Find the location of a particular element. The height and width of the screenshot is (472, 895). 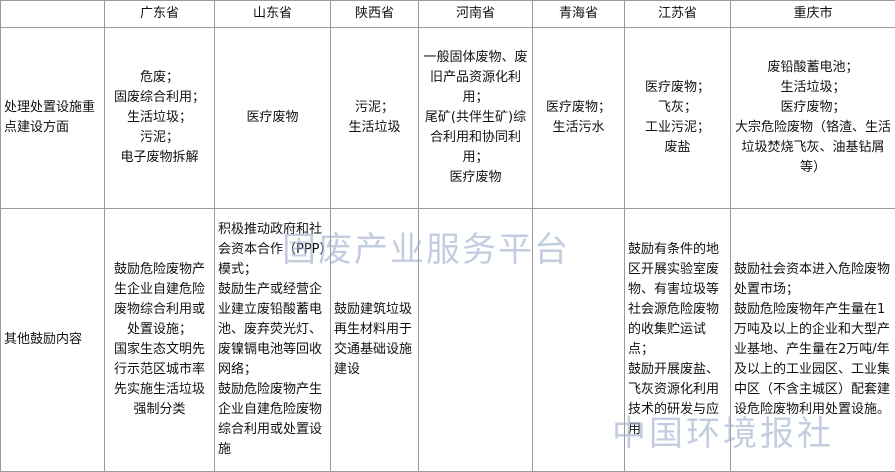

table-cell: 危废； 固废综合利用； 生活垃圾； 污泥； 电子废物拆解 is located at coordinates (159, 118).